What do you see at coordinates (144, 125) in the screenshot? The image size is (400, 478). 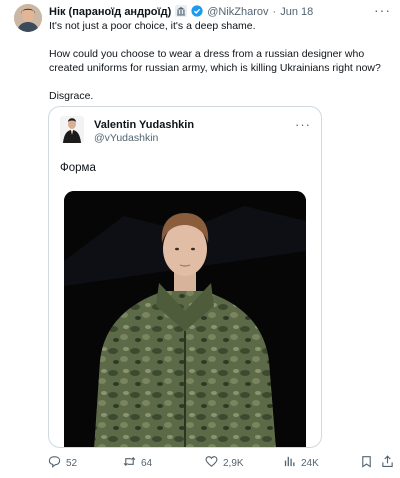 I see `quoted-author-name: Valentin Yudashkin` at bounding box center [144, 125].